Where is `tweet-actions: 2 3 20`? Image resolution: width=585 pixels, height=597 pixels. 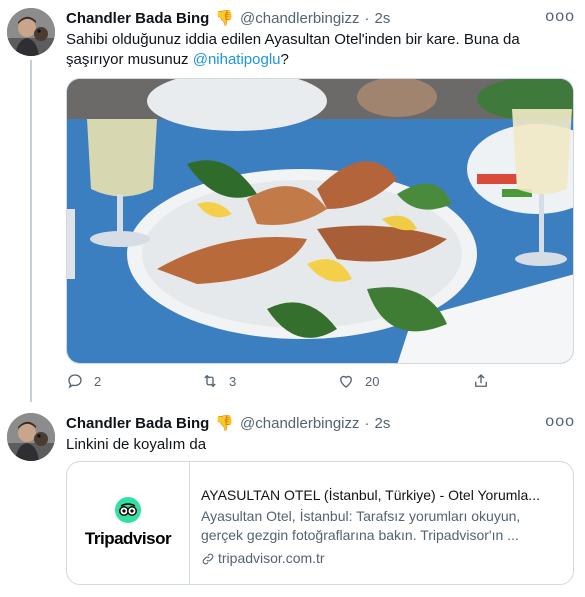 tweet-actions: 2 3 20 is located at coordinates (281, 383).